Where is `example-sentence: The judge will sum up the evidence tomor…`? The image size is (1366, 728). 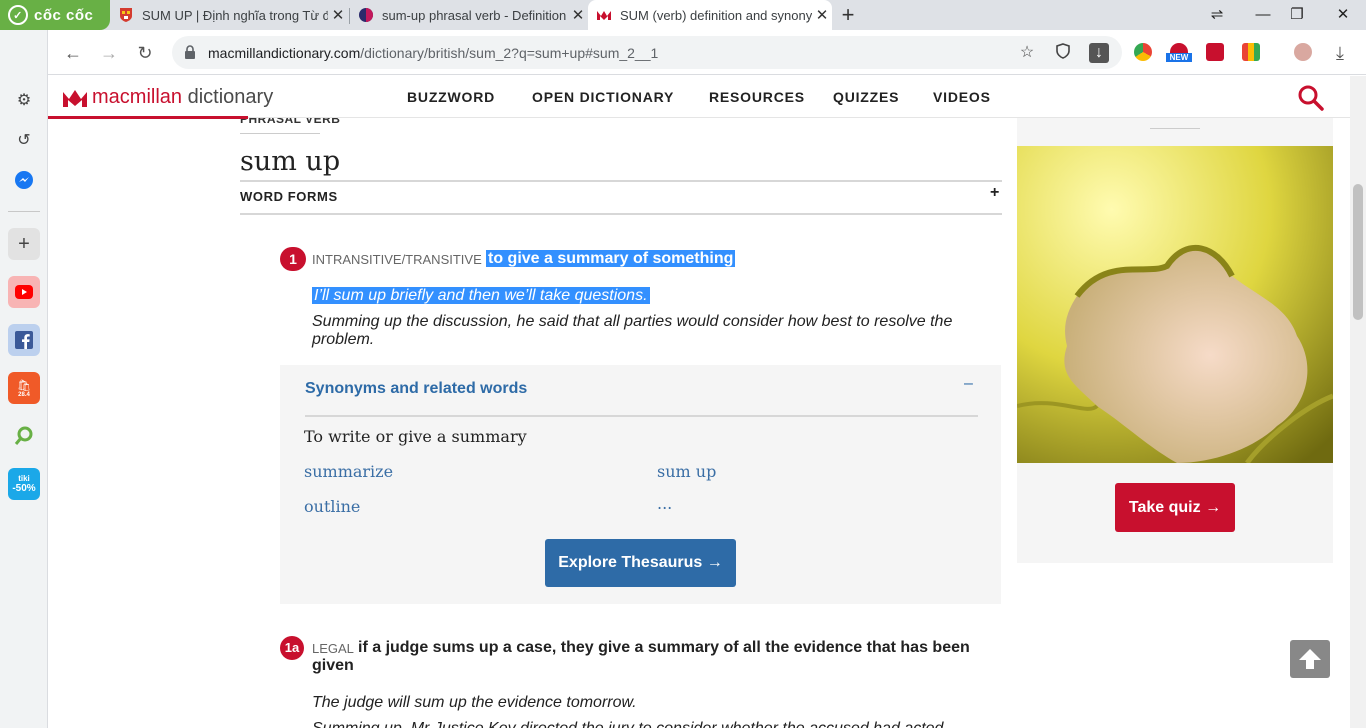 example-sentence: The judge will sum up the evidence tomor… is located at coordinates (474, 702).